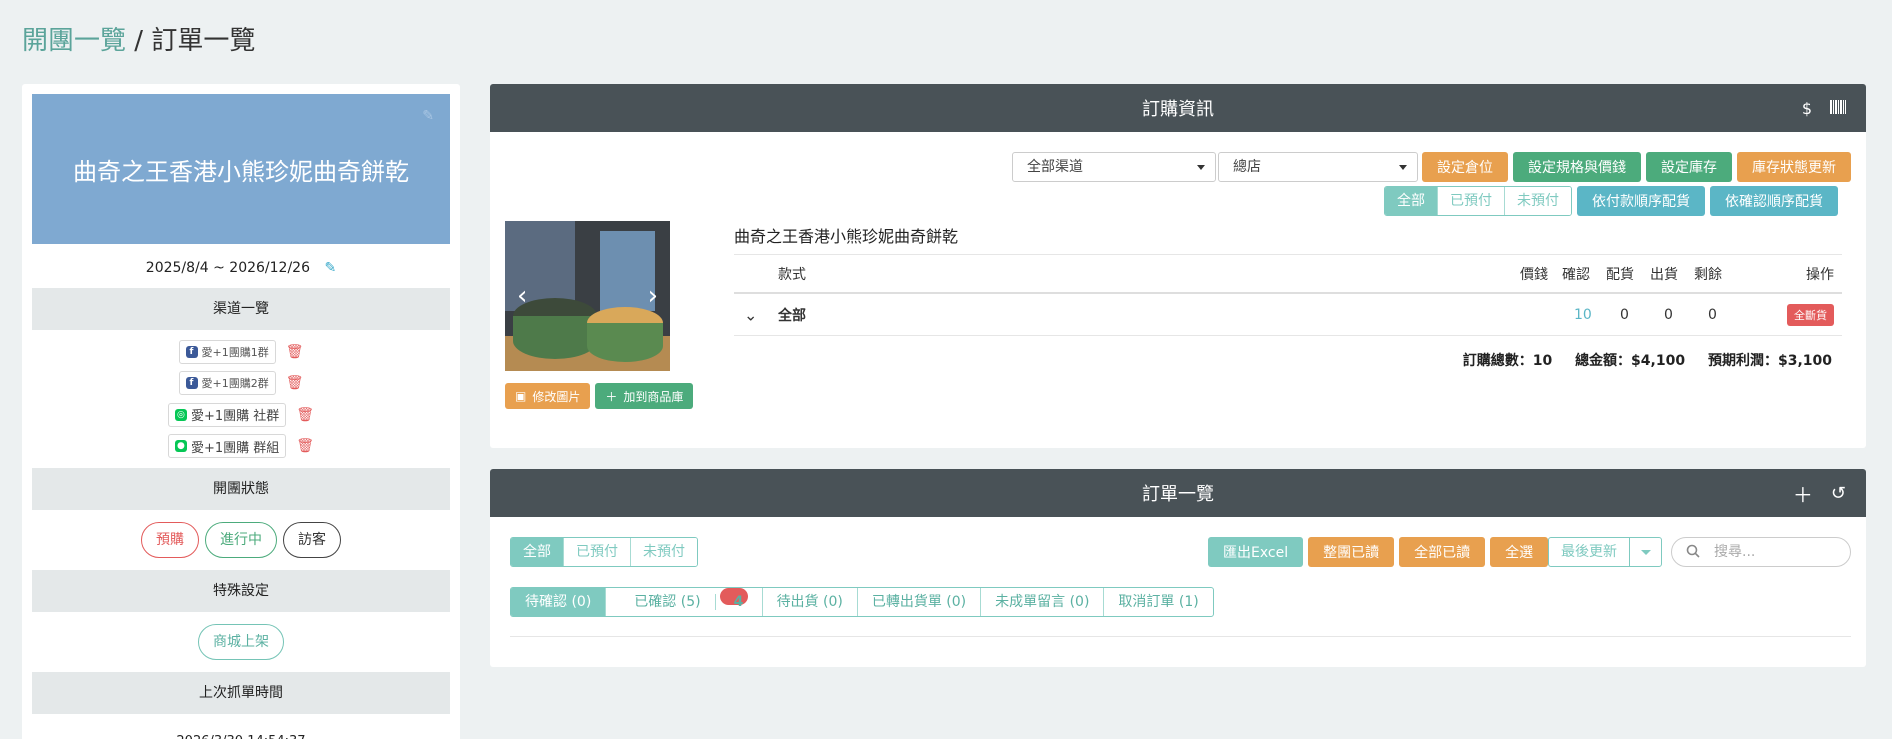 The image size is (1892, 739). Describe the element at coordinates (1114, 167) in the screenshot. I see `channel-select: 全部渠道` at that location.